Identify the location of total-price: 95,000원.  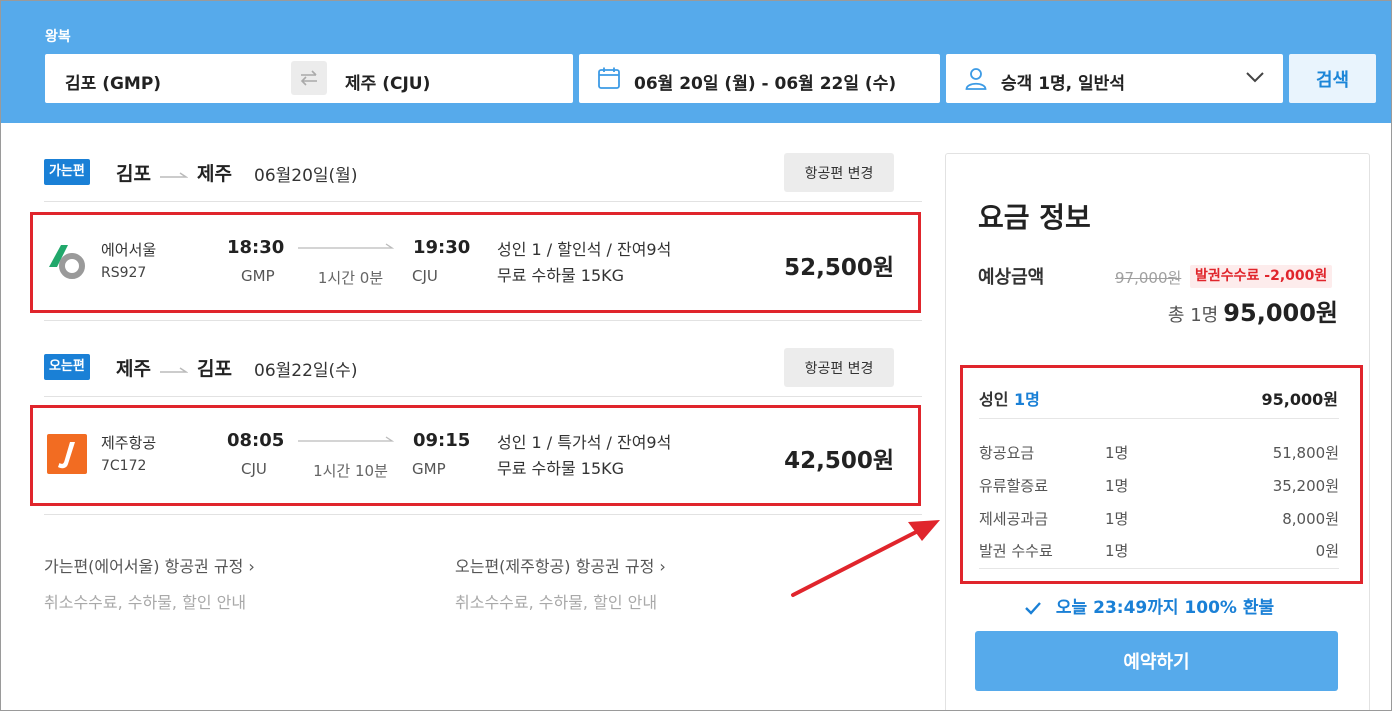
(1280, 313).